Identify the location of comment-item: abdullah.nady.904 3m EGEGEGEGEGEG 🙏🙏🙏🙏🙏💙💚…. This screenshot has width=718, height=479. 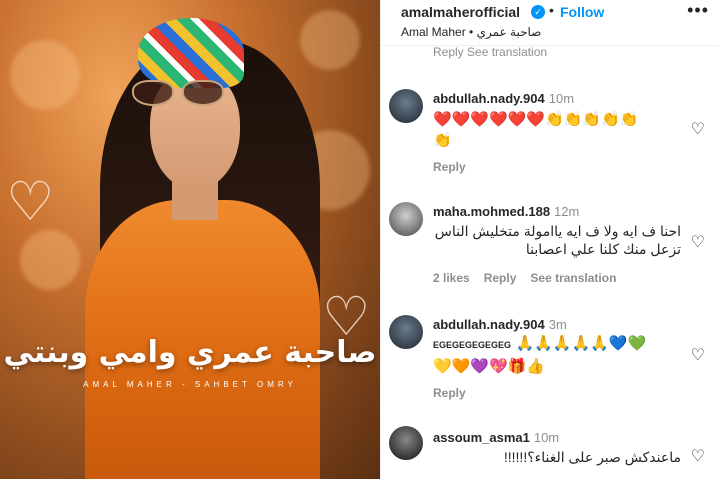
(549, 361).